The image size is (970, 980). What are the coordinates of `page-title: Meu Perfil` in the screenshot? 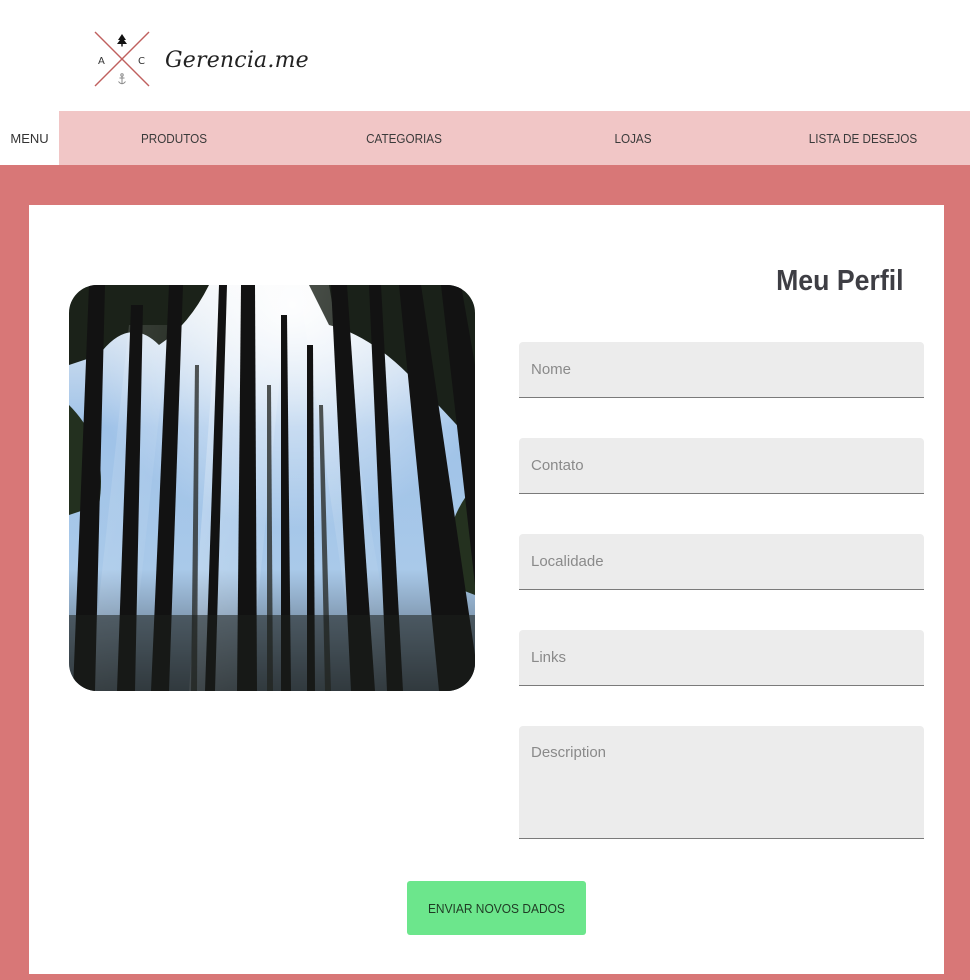 It's located at (840, 281).